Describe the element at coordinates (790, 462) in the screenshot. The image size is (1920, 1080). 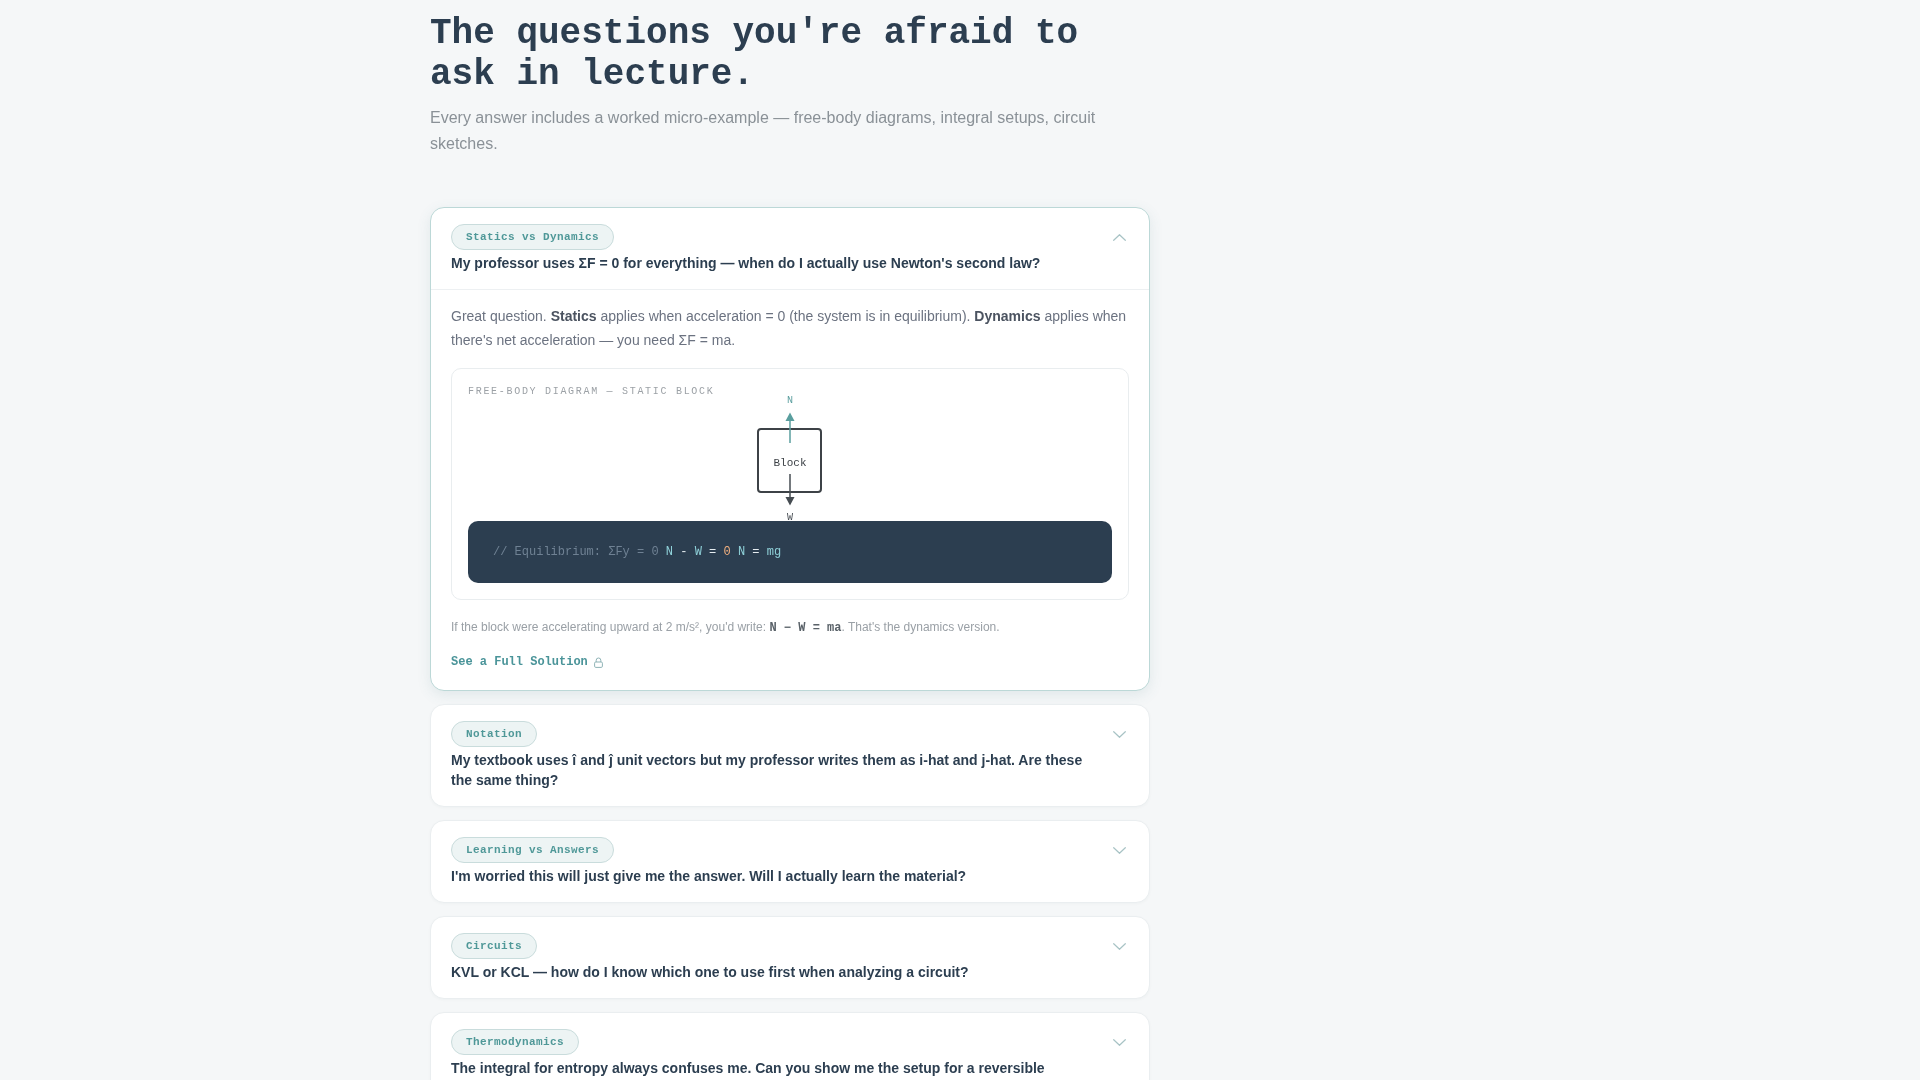
I see `block-label: Block` at that location.